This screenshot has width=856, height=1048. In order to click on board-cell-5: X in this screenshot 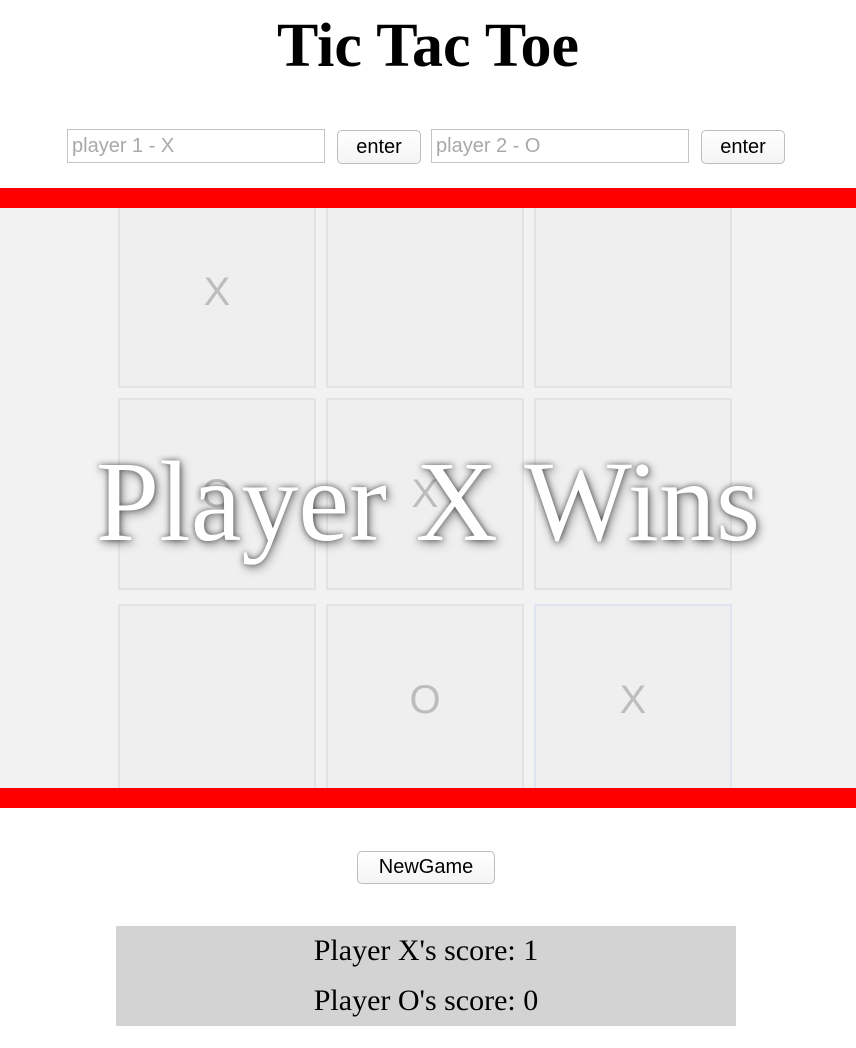, I will do `click(425, 494)`.